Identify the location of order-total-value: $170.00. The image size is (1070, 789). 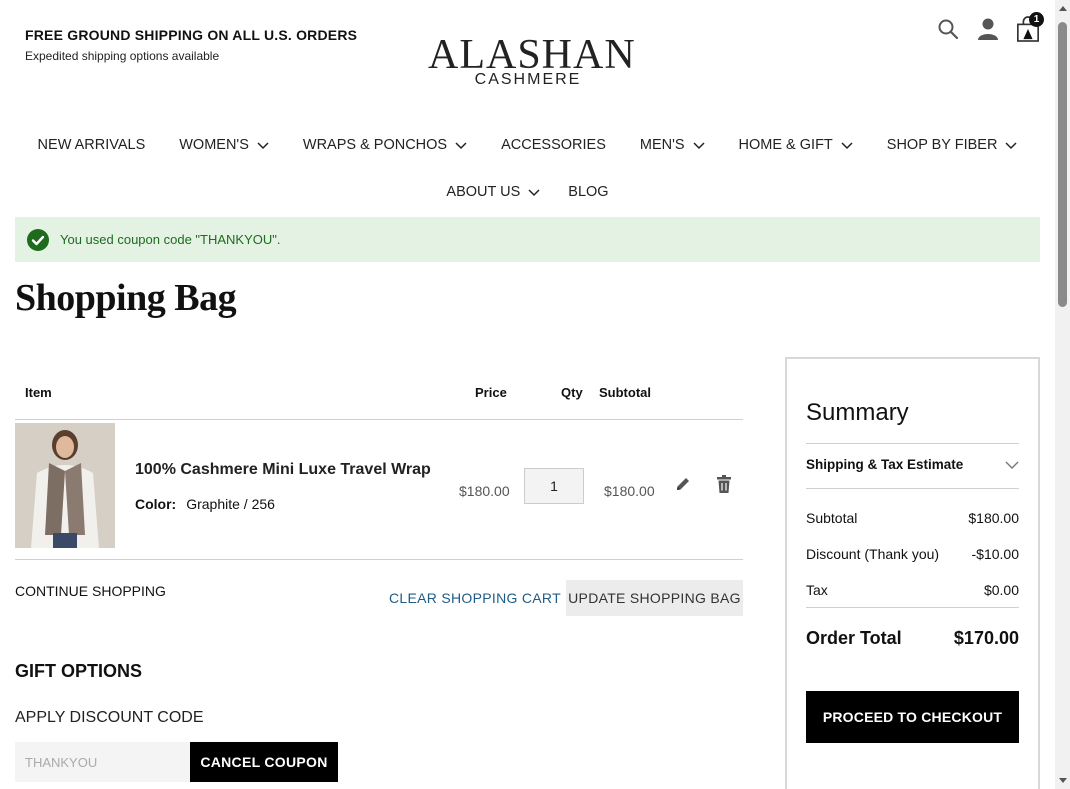
(986, 638).